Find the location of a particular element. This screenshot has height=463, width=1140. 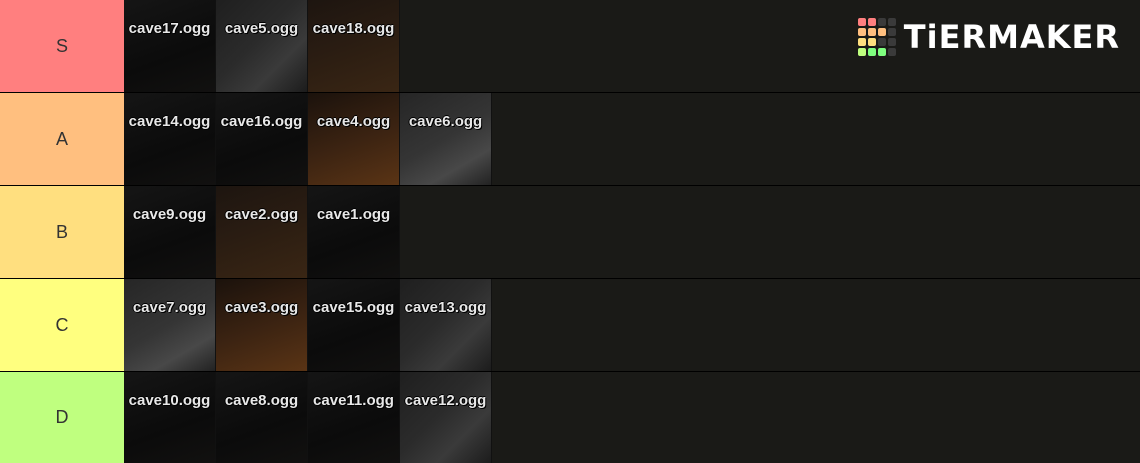

tier-items: cave10.ogg cave8.ogg cave11.ogg cave12.ogg is located at coordinates (308, 417).